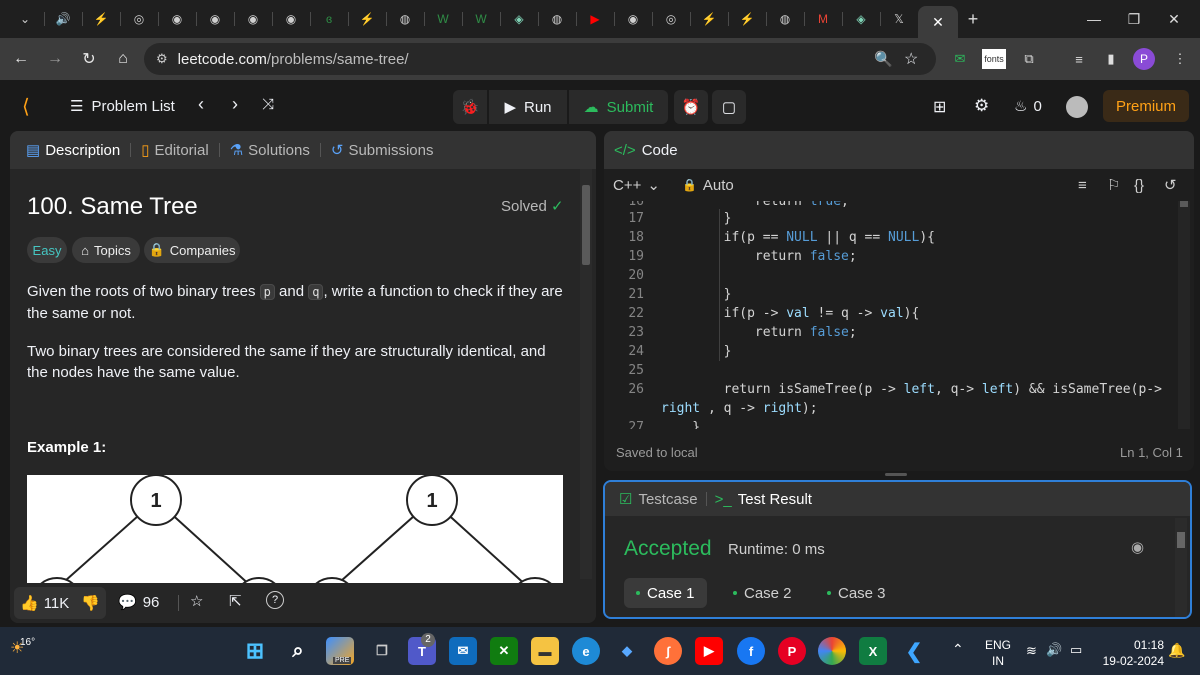 This screenshot has height=675, width=1200. Describe the element at coordinates (275, 600) in the screenshot. I see `help-icon: ?` at that location.